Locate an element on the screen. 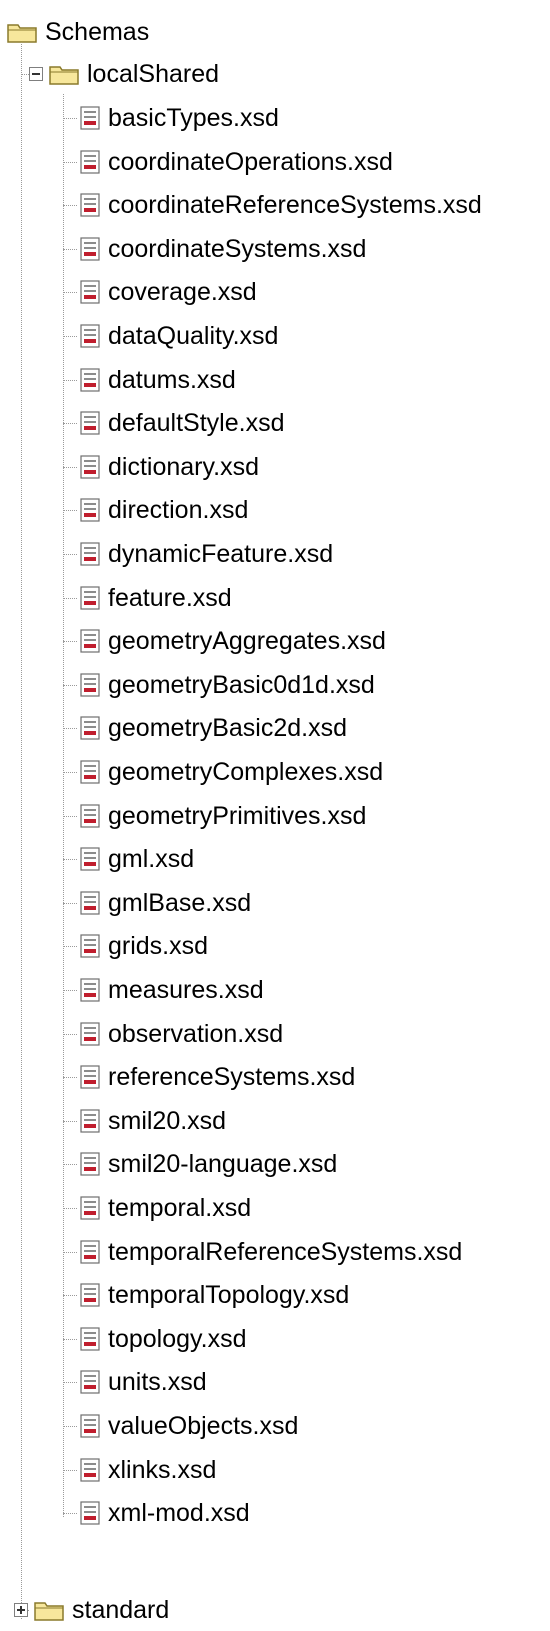  tree-node-file: geometryBasic2d.xsd is located at coordinates (213, 728).